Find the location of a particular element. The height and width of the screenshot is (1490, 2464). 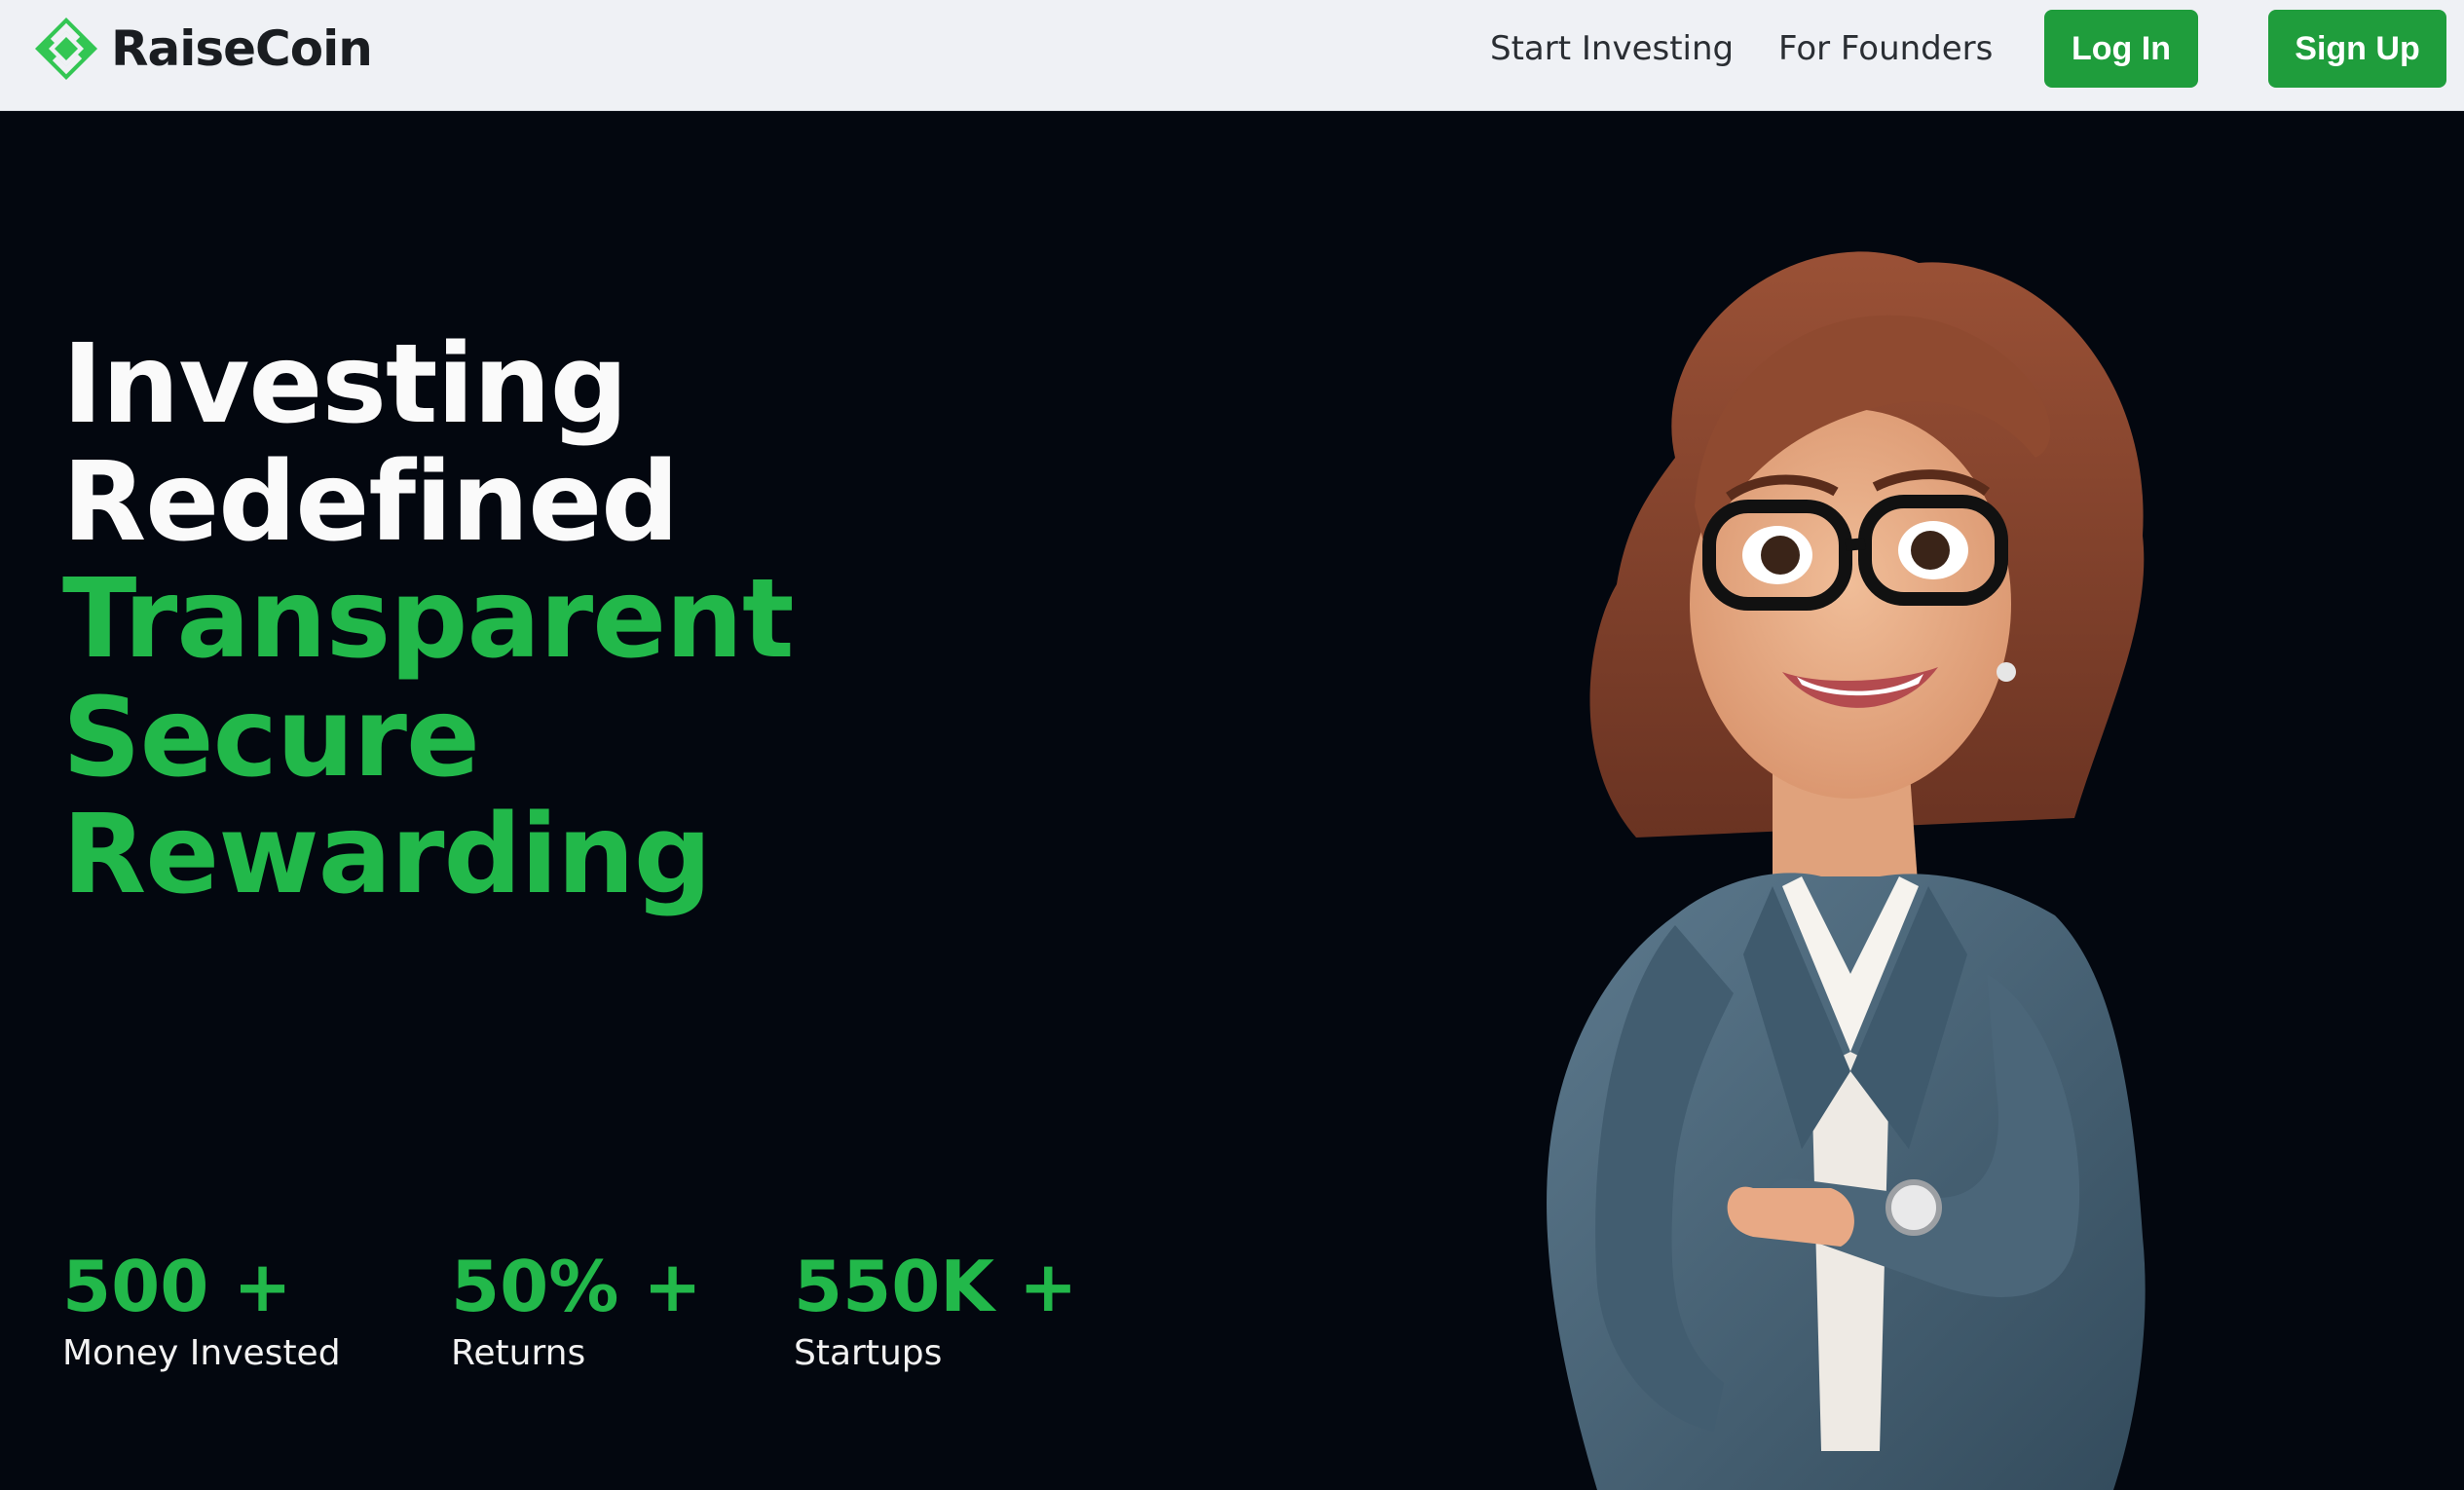

brand-logo-link: RaiseCoin is located at coordinates (203, 49).